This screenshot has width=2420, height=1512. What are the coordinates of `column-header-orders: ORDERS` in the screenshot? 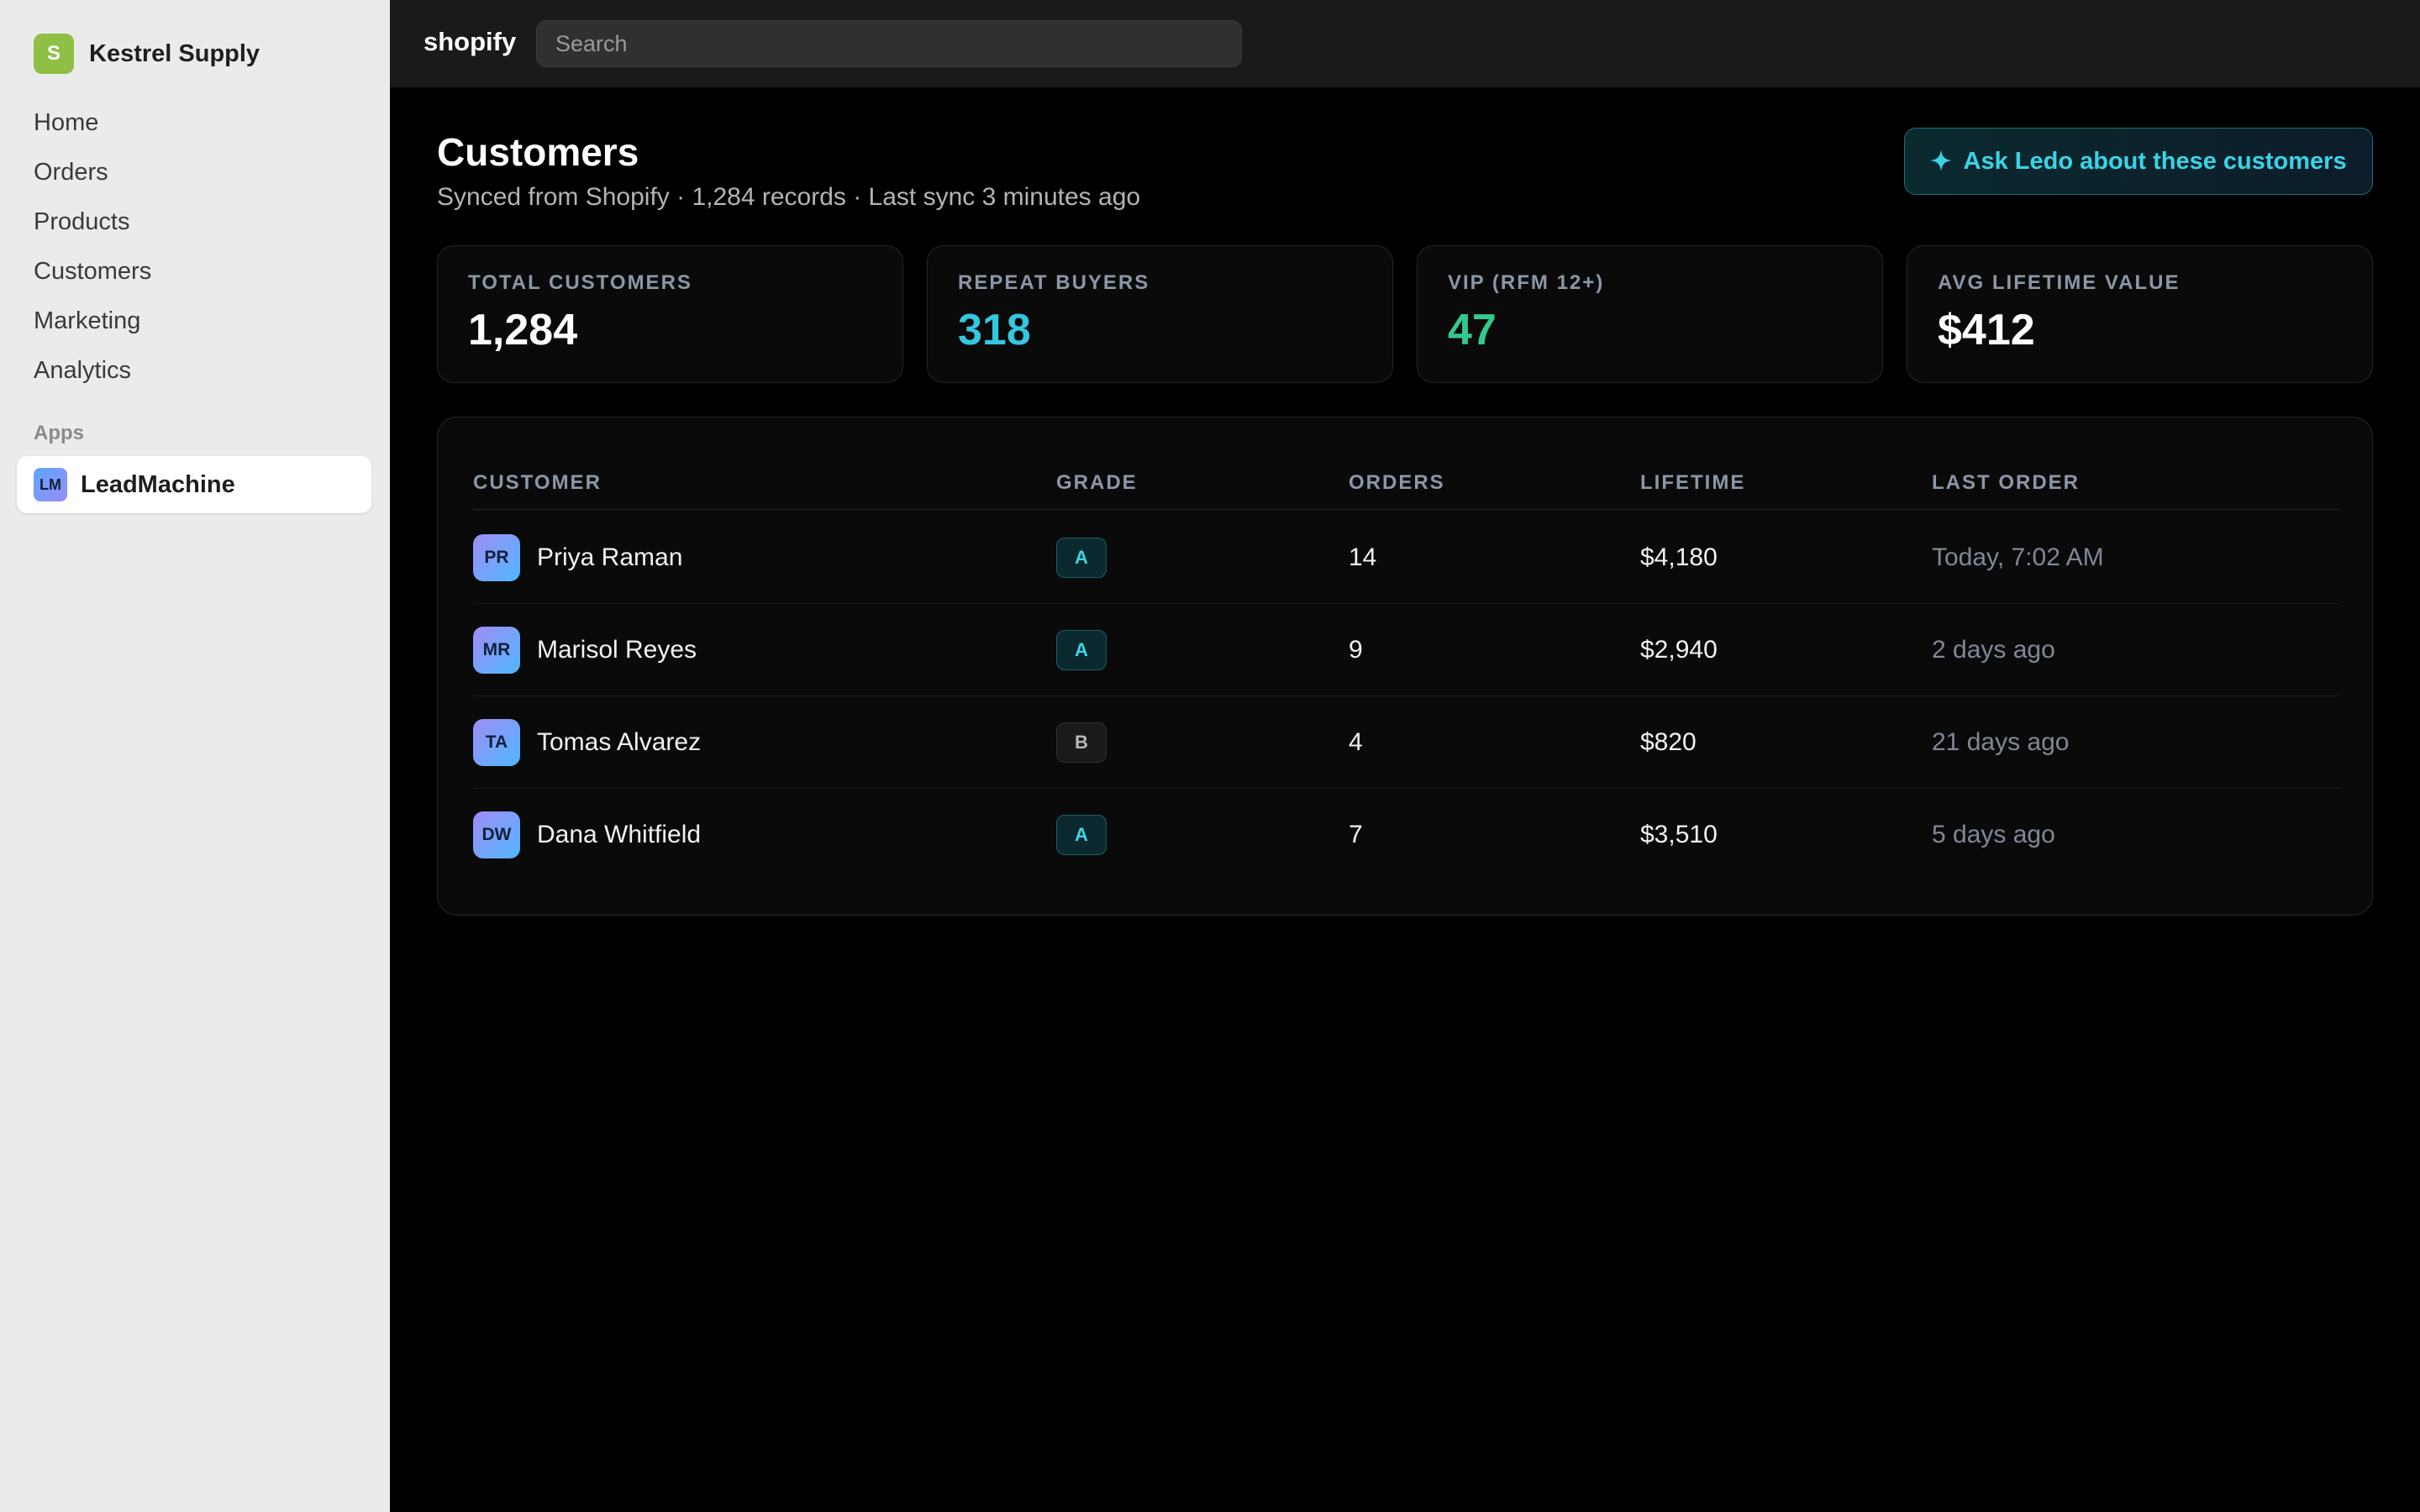 It's located at (1397, 483).